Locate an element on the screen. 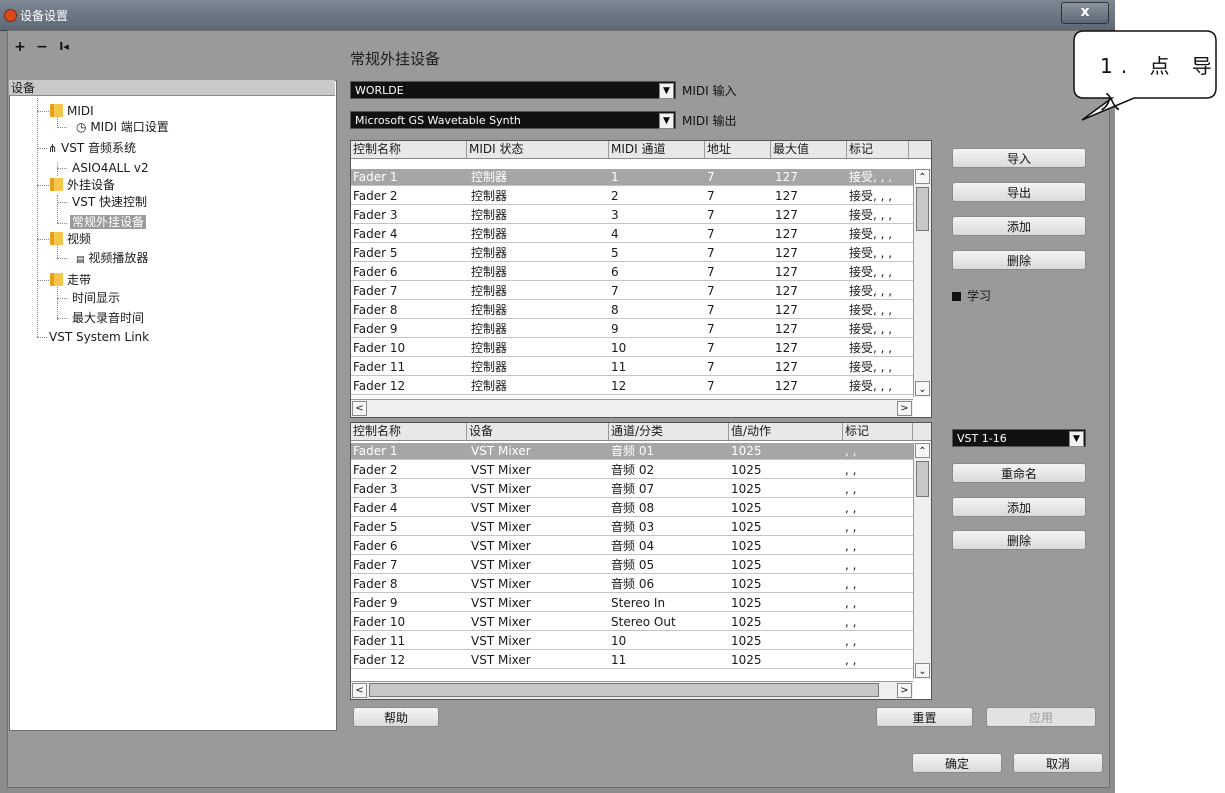  remove-device-button: − is located at coordinates (42, 47).